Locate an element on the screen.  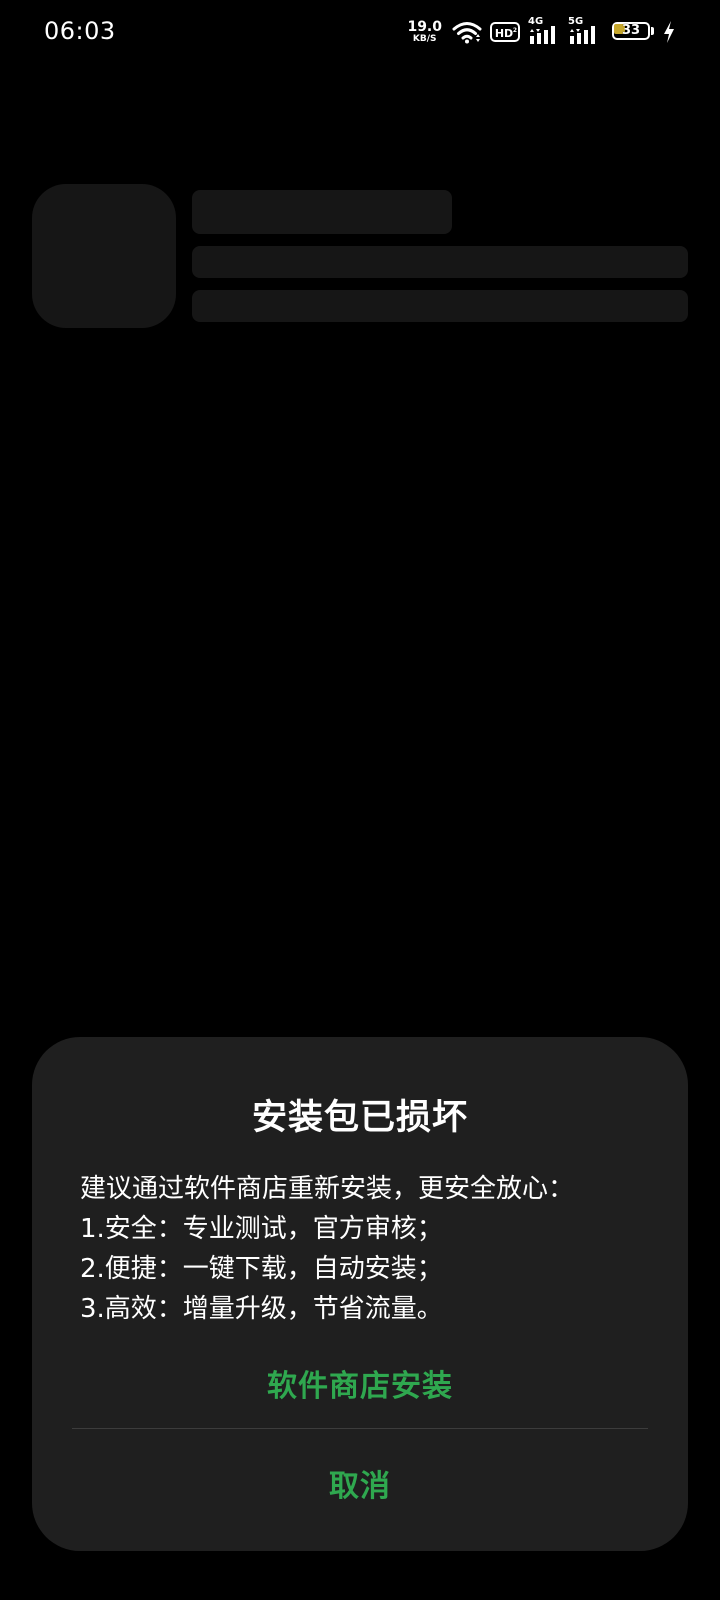
signal-4g-icon: 4G is located at coordinates (544, 30).